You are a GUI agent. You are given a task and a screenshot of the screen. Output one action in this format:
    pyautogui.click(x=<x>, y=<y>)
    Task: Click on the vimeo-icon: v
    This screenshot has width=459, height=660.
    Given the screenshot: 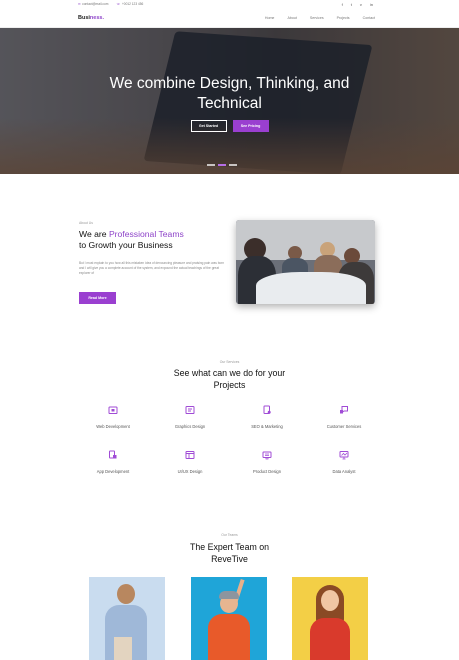 What is the action you would take?
    pyautogui.click(x=361, y=4)
    